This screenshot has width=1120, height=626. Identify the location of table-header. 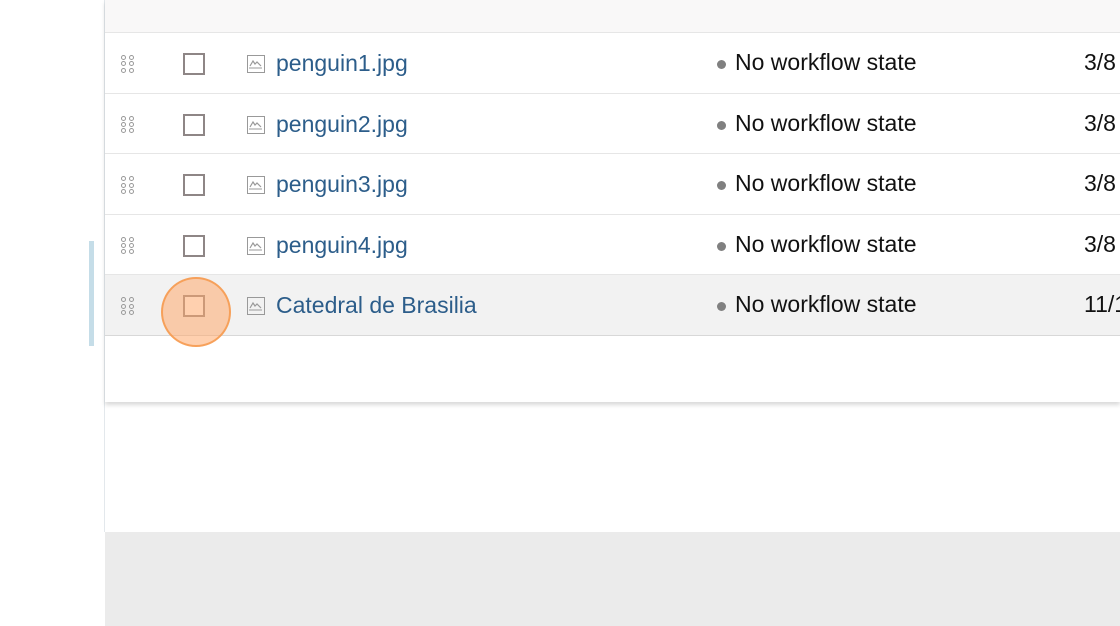
(612, 16).